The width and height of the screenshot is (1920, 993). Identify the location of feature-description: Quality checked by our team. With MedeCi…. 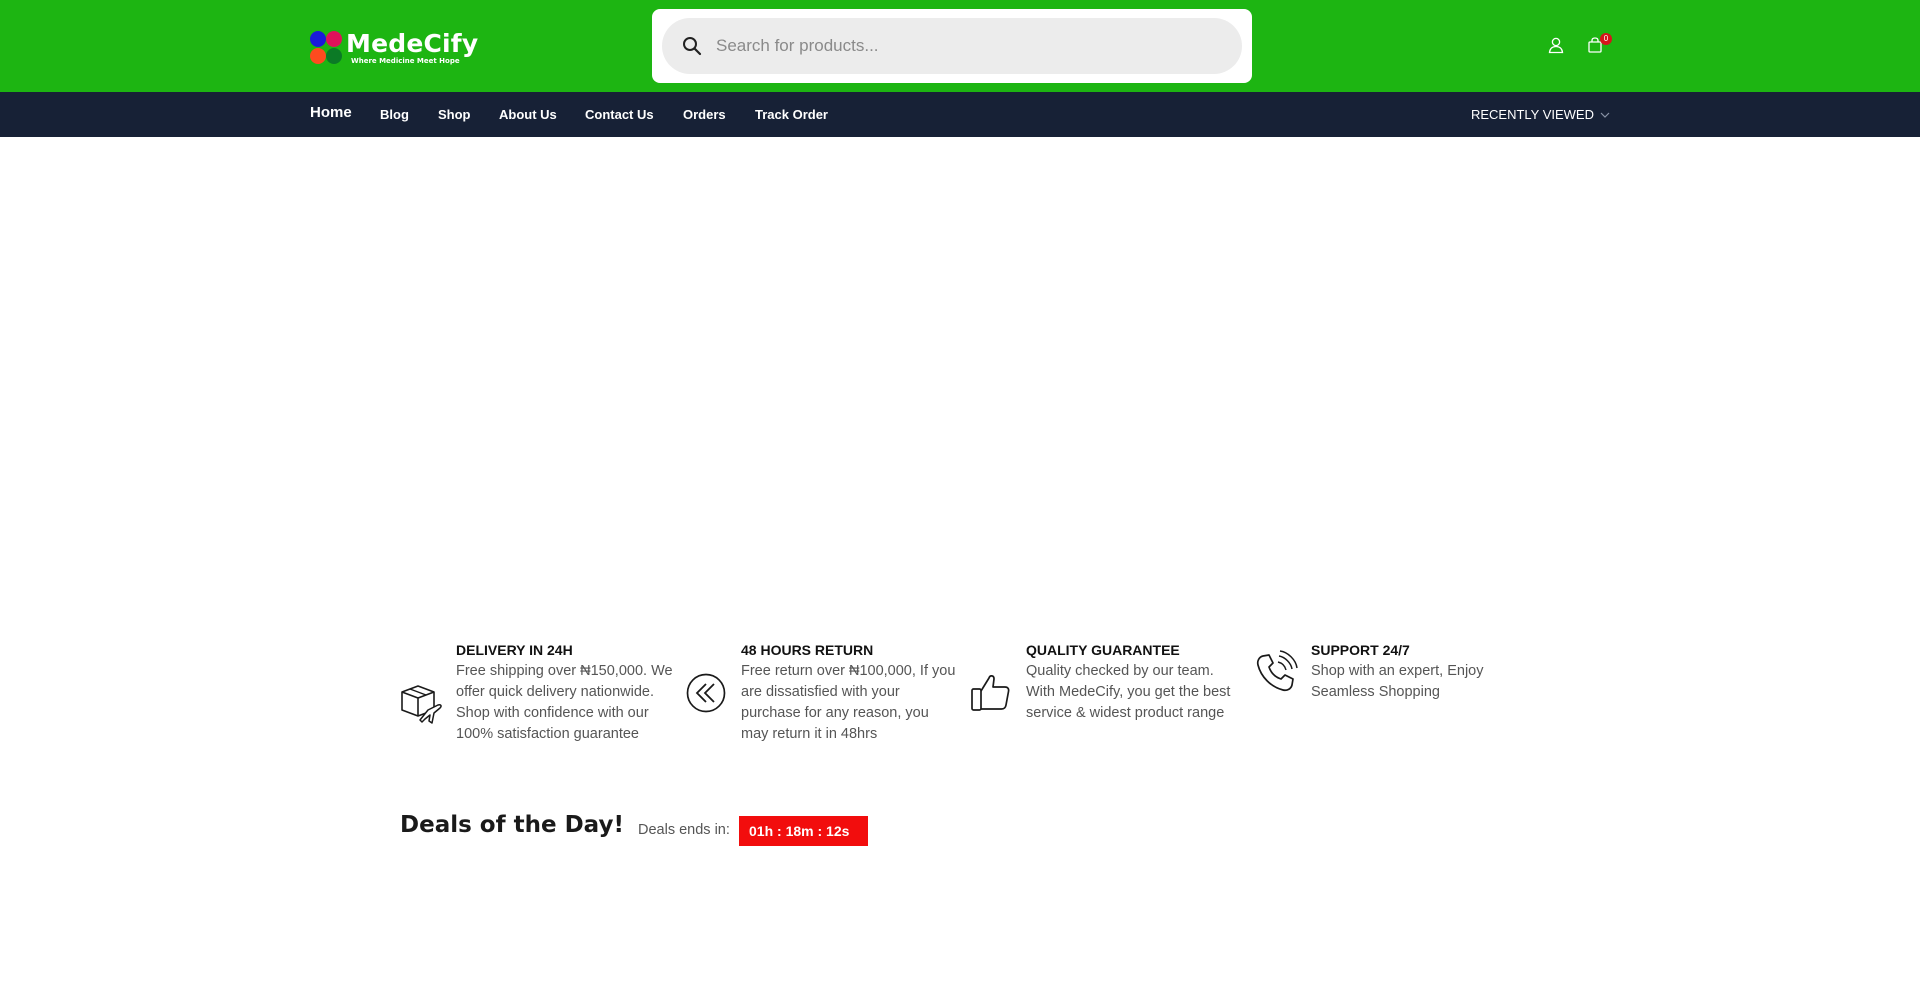
(1128, 692).